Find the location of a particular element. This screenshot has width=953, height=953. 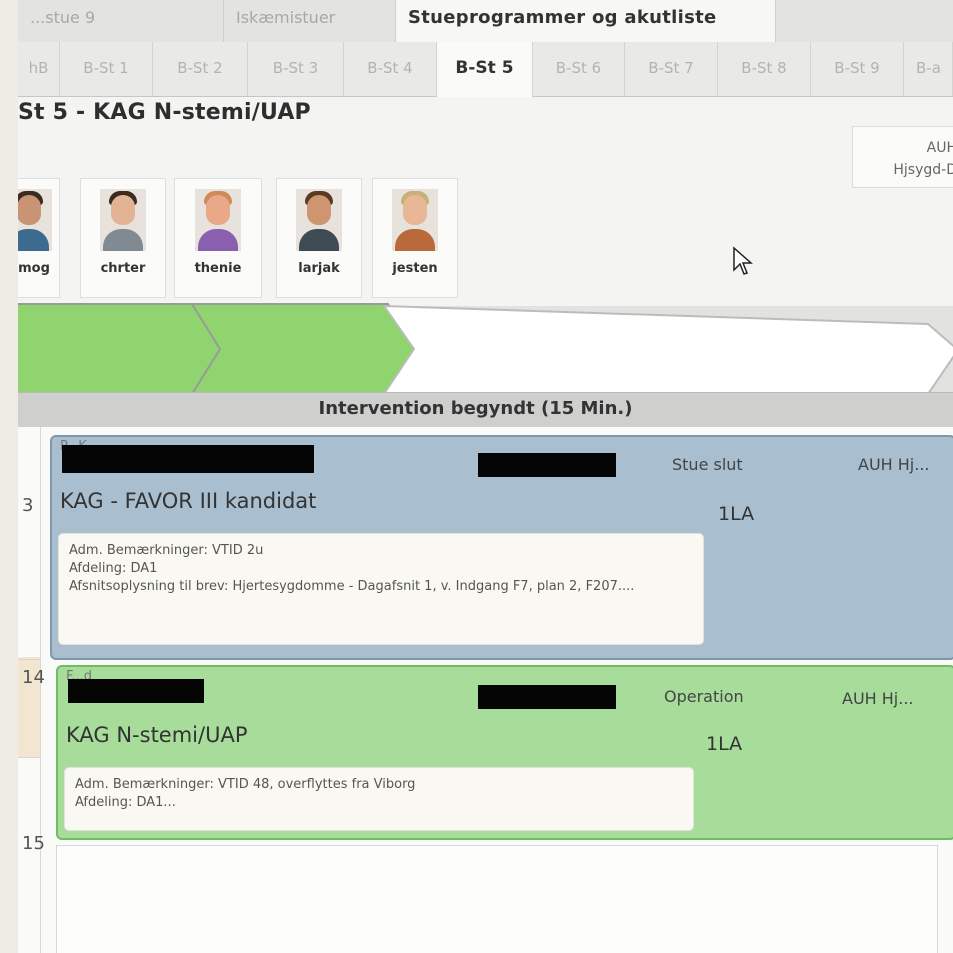

status-bar: Intervention begyndt (15 Min.) is located at coordinates (485, 410).